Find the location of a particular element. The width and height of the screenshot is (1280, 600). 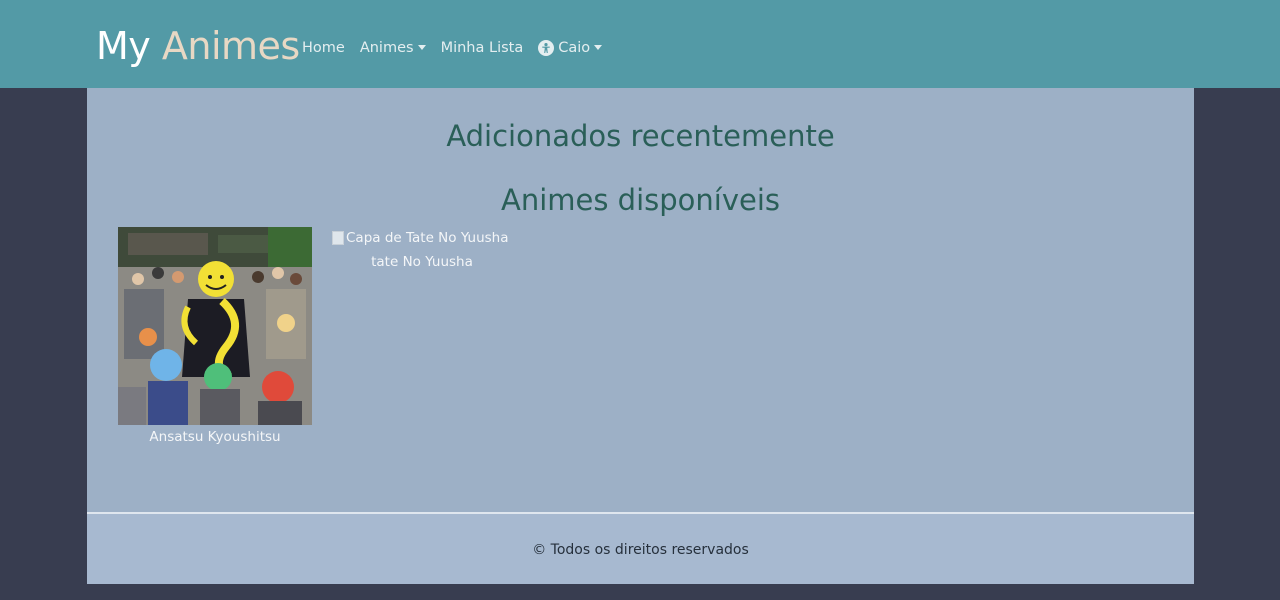

nav-home-label: Home is located at coordinates (323, 48).